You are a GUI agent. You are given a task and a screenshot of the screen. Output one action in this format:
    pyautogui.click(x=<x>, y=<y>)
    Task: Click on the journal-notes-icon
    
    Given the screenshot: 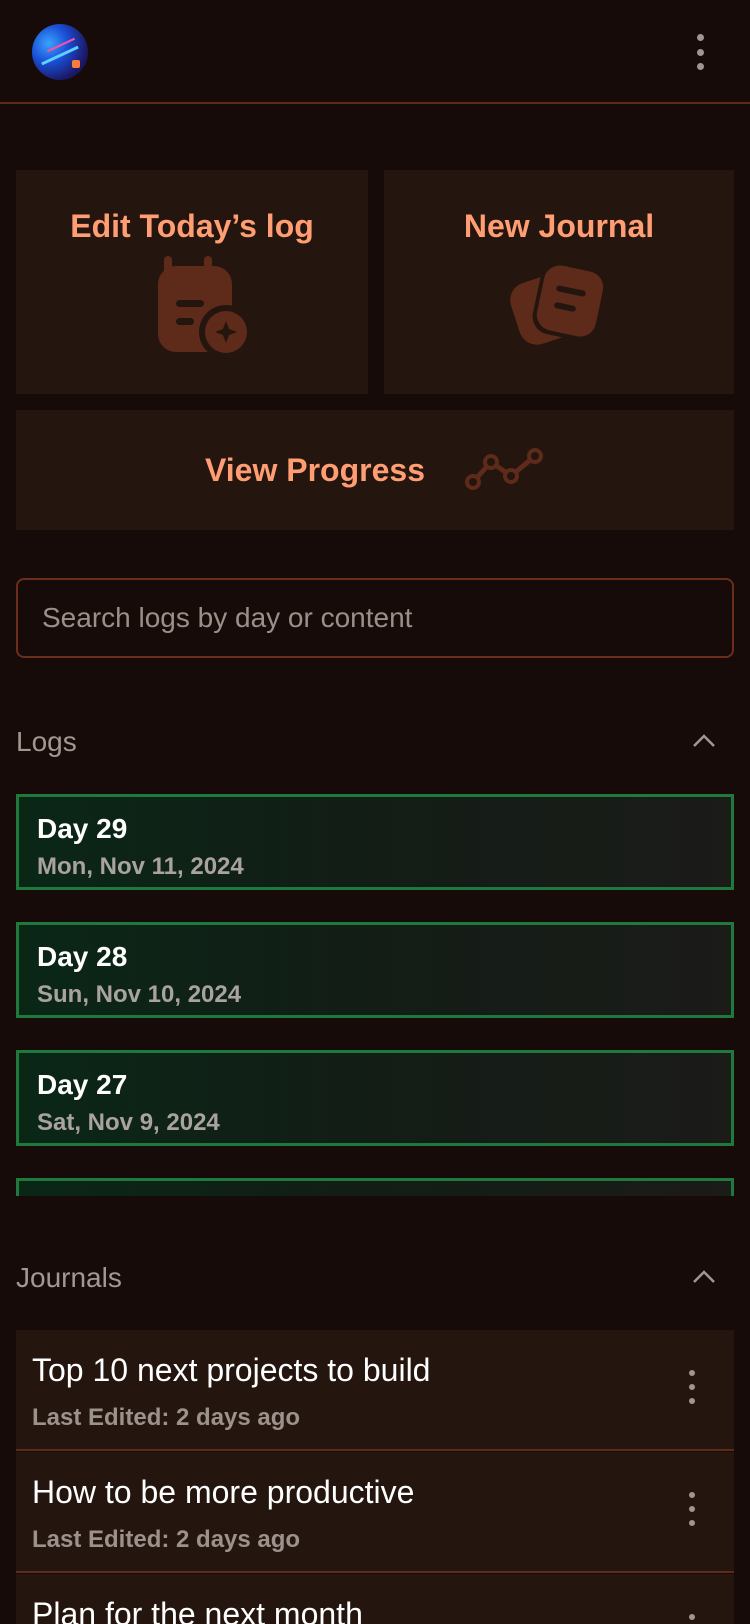 What is the action you would take?
    pyautogui.click(x=558, y=304)
    